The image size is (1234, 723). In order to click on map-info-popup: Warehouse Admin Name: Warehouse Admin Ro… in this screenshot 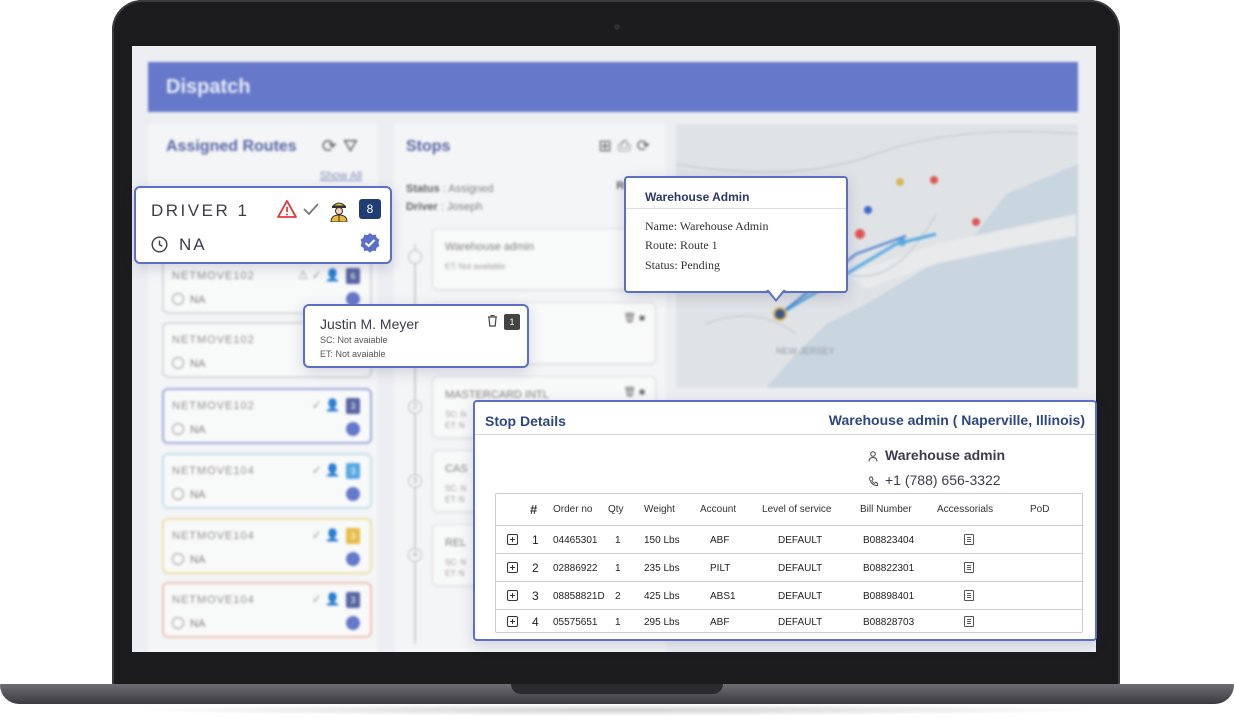, I will do `click(736, 234)`.